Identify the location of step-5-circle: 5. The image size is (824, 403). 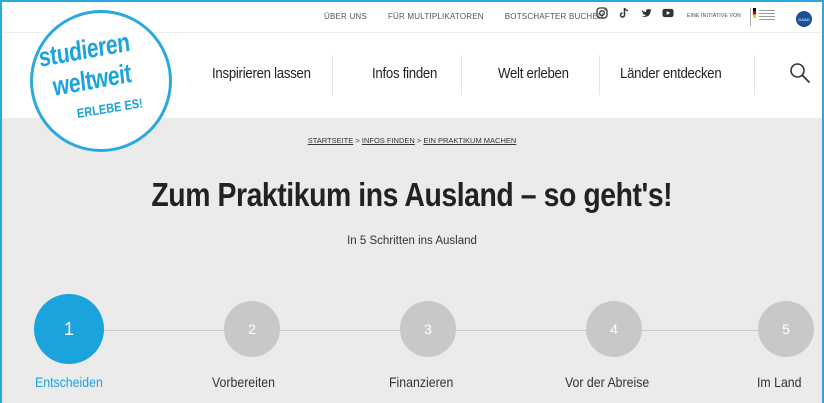
(786, 329).